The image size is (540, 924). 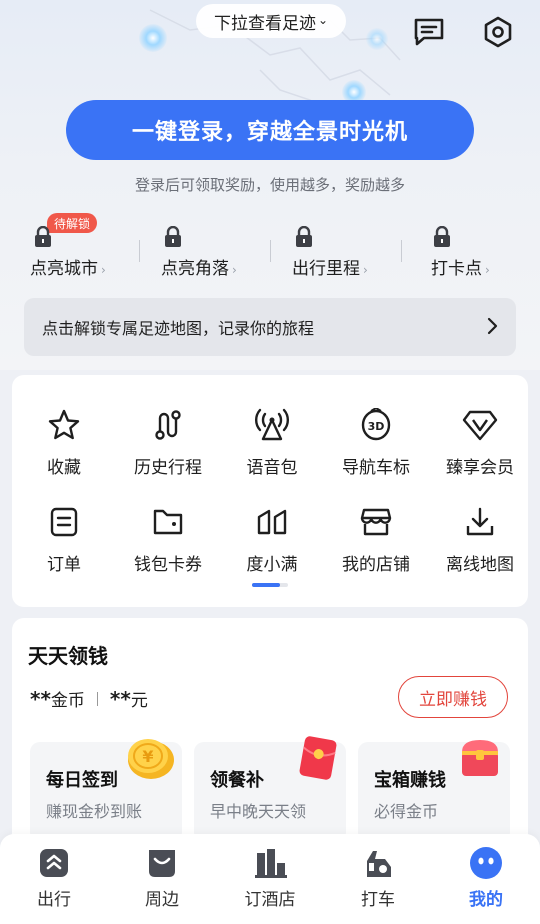 What do you see at coordinates (64, 450) in the screenshot?
I see `tool-favorites: 收藏` at bounding box center [64, 450].